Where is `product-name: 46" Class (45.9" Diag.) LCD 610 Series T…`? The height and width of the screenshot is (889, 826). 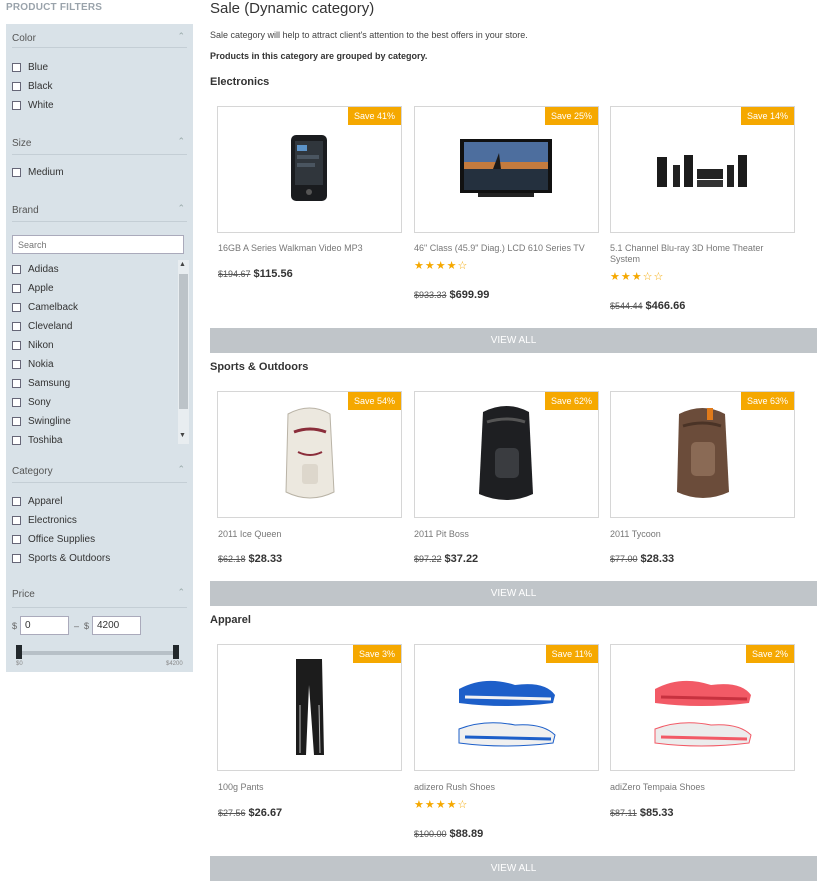
product-name: 46" Class (45.9" Diag.) LCD 610 Series T… is located at coordinates (506, 248).